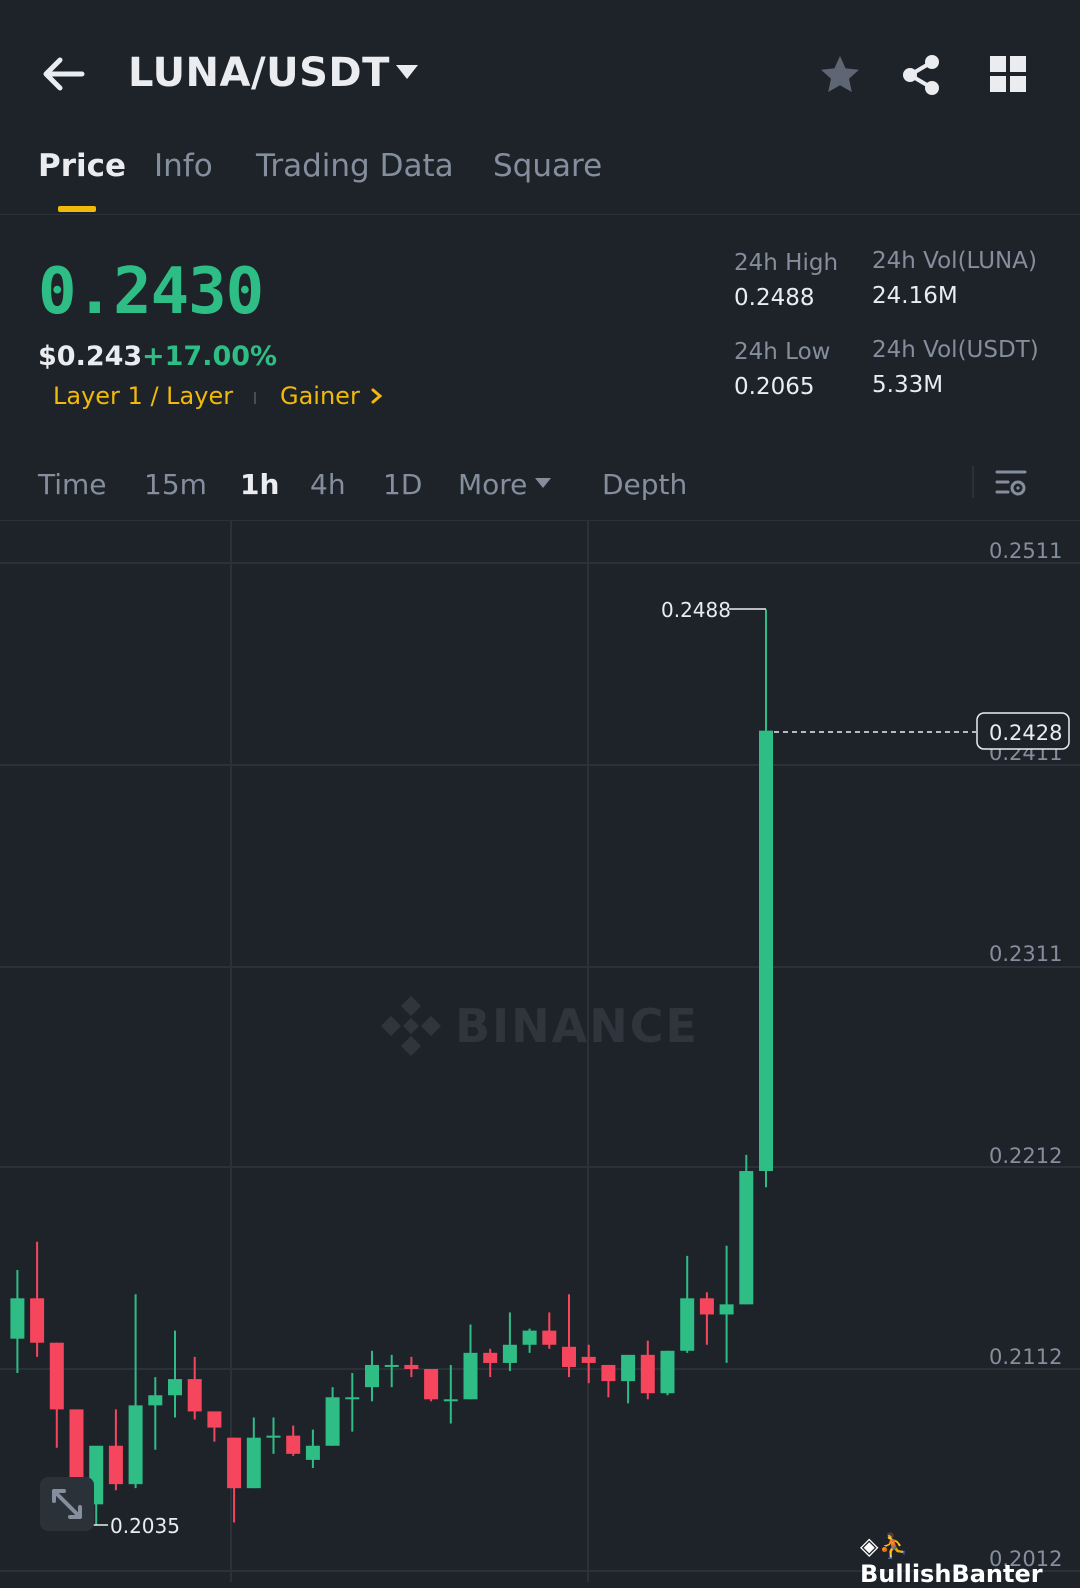 This screenshot has width=1080, height=1588. Describe the element at coordinates (183, 166) in the screenshot. I see `tab-info: Info` at that location.